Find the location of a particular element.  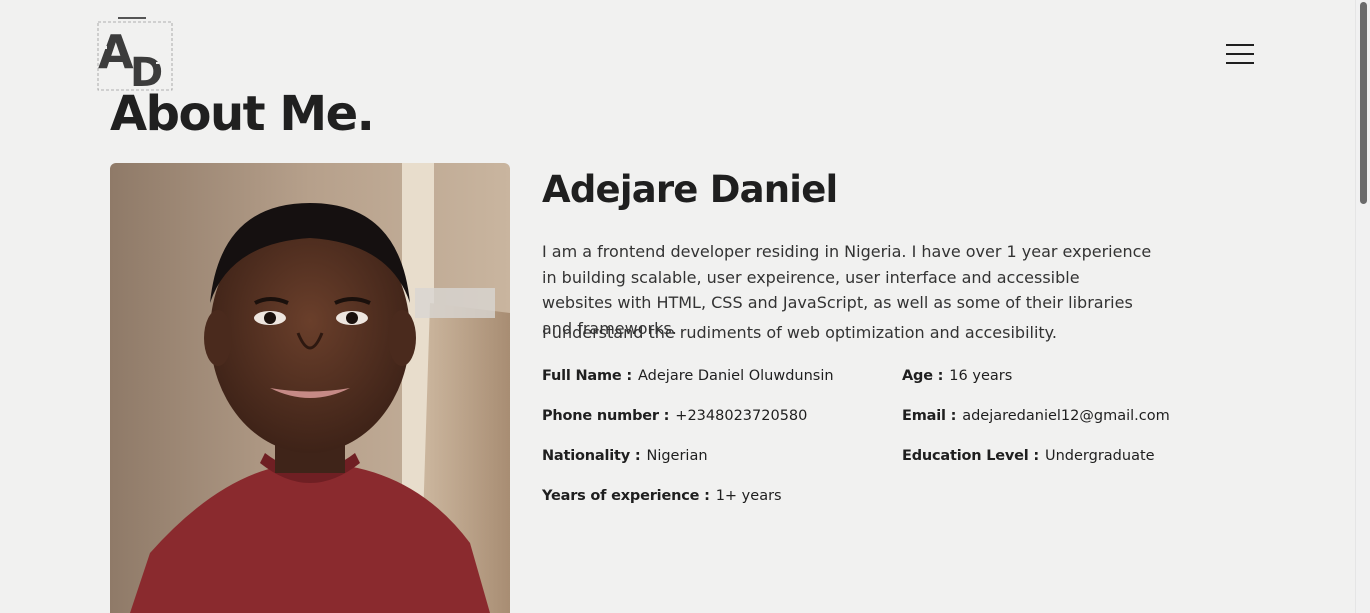

detail-label: Age : is located at coordinates (923, 376).